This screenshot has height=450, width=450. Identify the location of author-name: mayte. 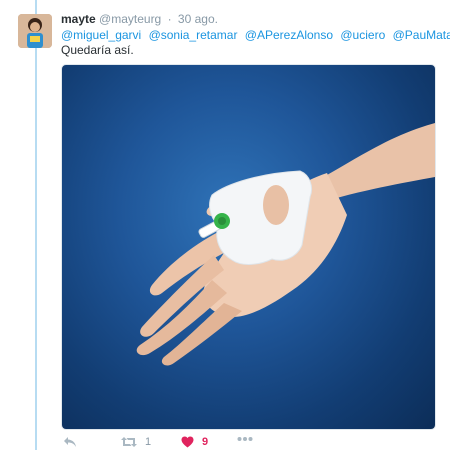
(78, 19).